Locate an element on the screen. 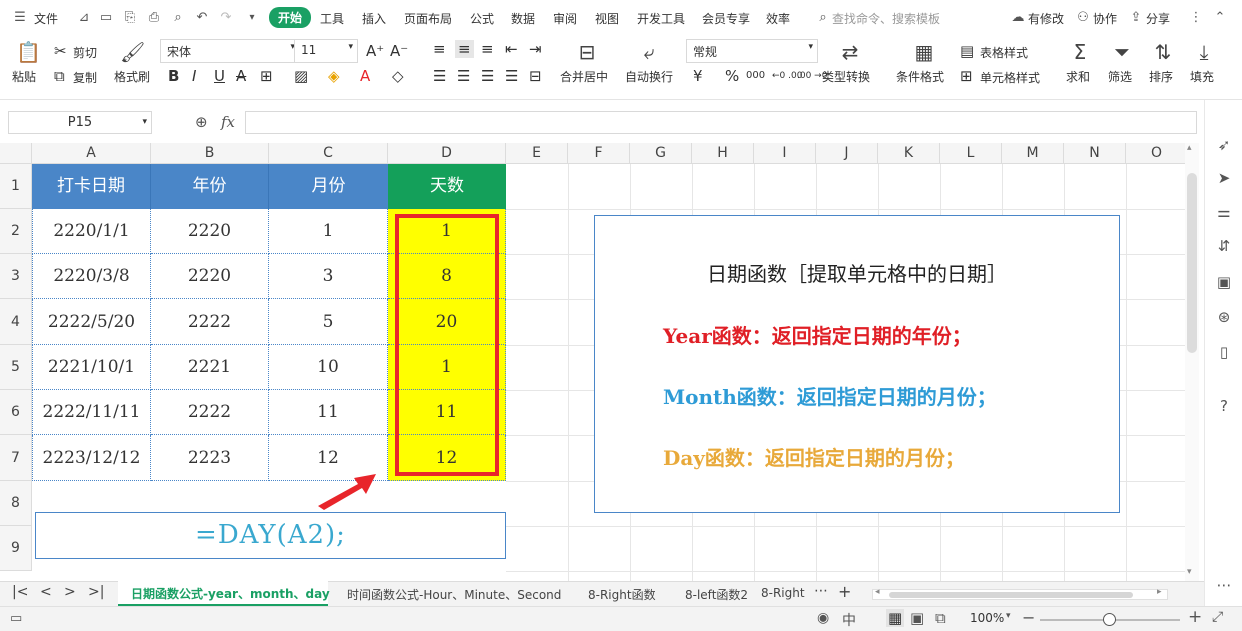  filter-button: 筛选 is located at coordinates (1120, 76).